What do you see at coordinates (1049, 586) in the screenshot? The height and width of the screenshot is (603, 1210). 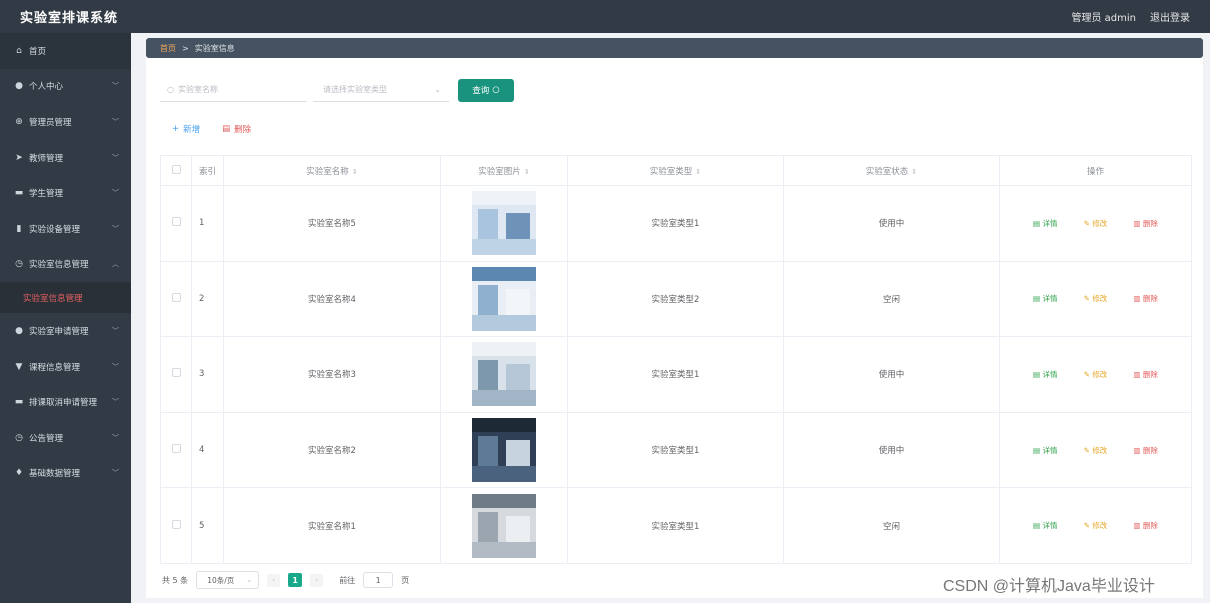 I see `watermark: CSDN @计算机Java毕业设计` at bounding box center [1049, 586].